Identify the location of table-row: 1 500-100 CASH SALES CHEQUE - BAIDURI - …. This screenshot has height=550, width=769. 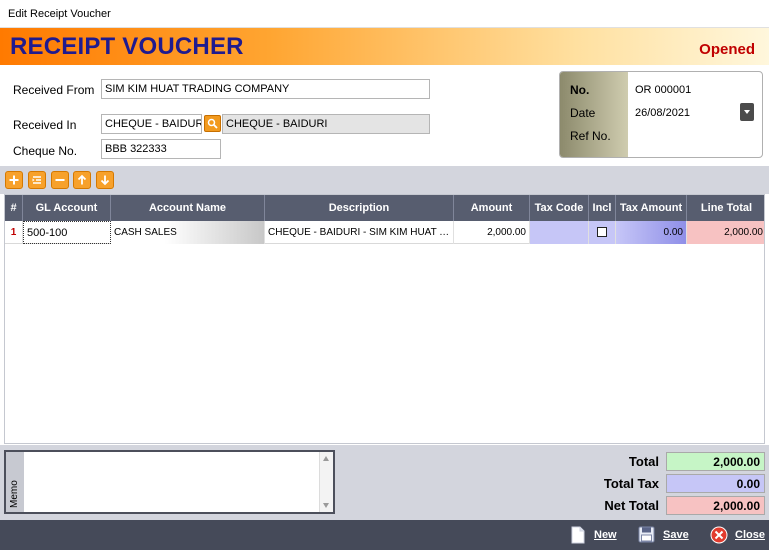
(384, 232).